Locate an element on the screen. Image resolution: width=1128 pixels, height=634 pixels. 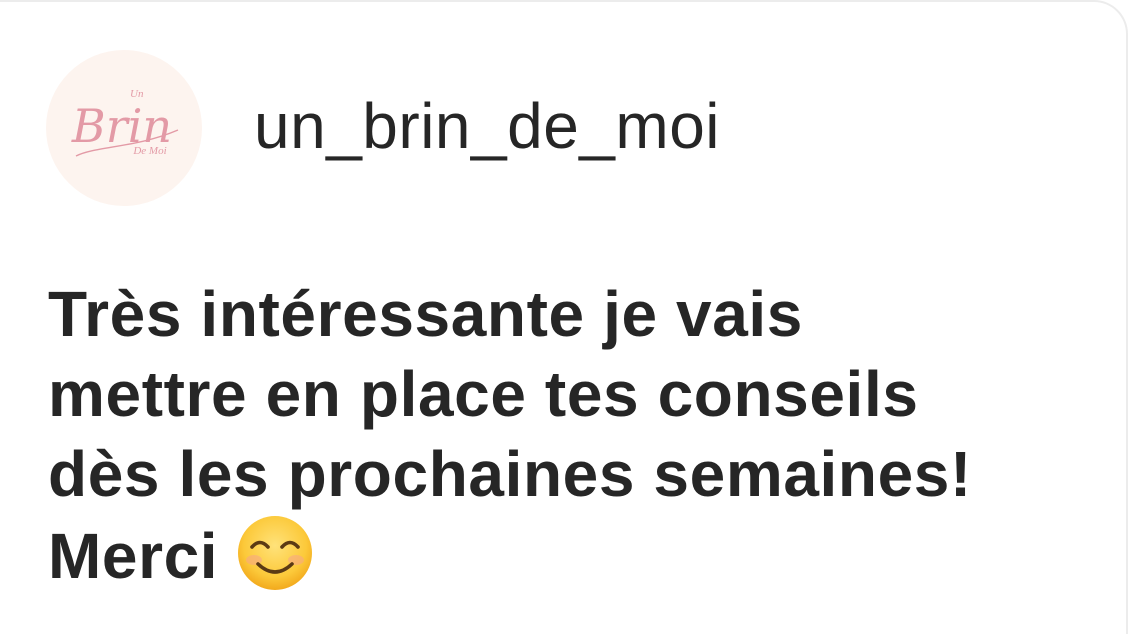
comment-line: Très intéressante je vais is located at coordinates (425, 314).